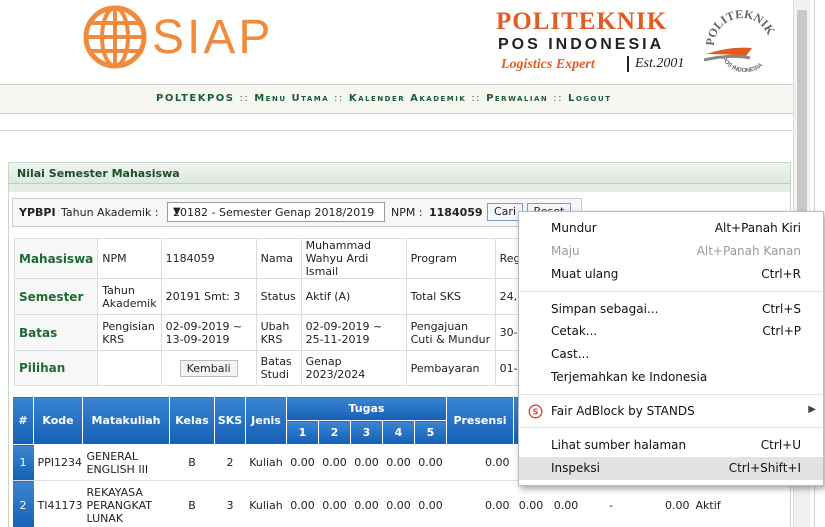 This screenshot has height=527, width=825. What do you see at coordinates (37, 212) in the screenshot?
I see `org-label: YPBPI` at bounding box center [37, 212].